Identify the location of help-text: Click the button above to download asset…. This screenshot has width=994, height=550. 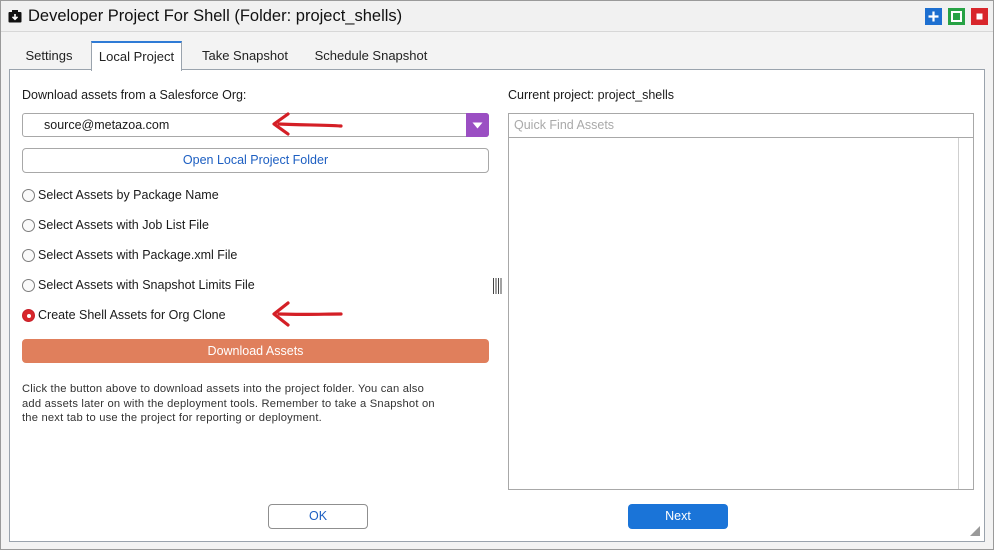
(257, 404).